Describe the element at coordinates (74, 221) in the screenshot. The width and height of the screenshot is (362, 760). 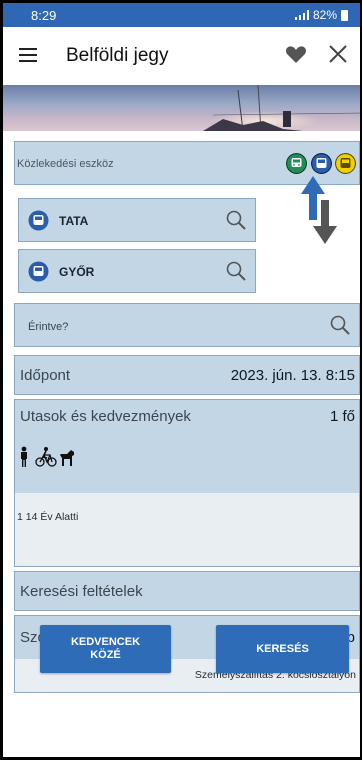
I see `from-station-name: TATA` at that location.